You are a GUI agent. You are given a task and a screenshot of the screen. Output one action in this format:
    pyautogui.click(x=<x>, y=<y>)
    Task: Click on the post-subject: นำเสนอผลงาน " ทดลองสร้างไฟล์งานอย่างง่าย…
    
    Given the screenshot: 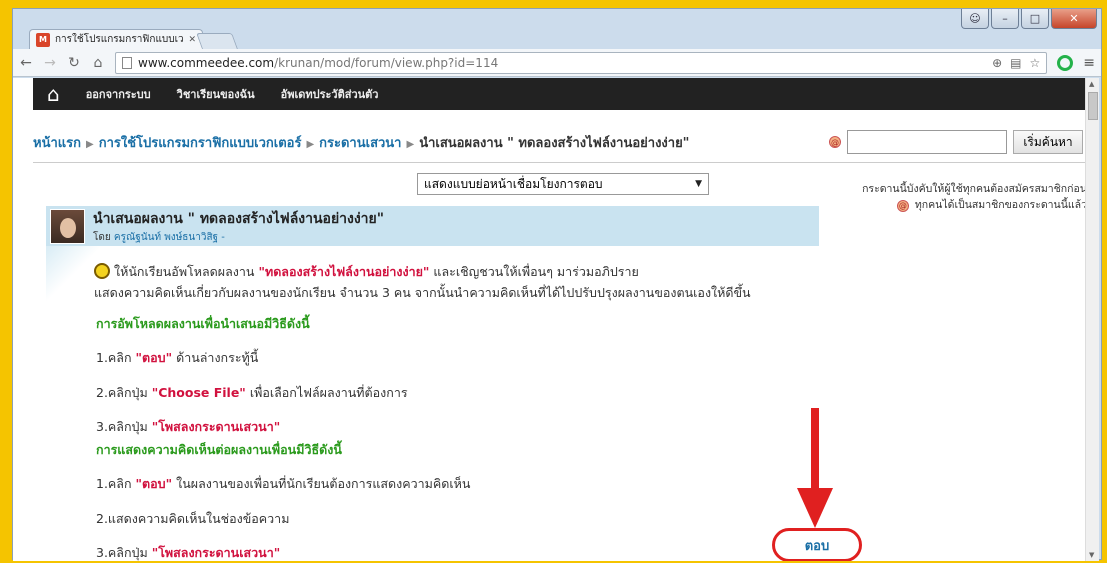 What is the action you would take?
    pyautogui.click(x=239, y=218)
    